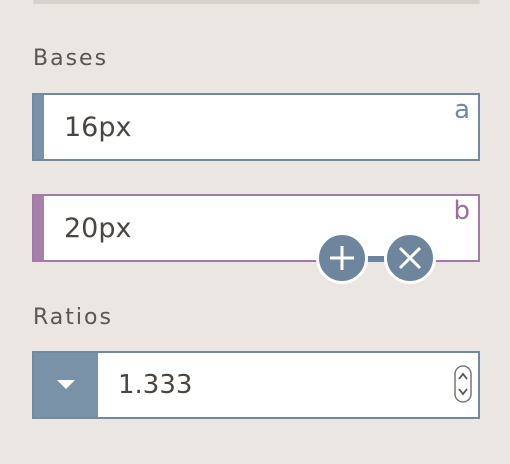 This screenshot has width=510, height=464. Describe the element at coordinates (461, 211) in the screenshot. I see `base-b-letter: b` at that location.